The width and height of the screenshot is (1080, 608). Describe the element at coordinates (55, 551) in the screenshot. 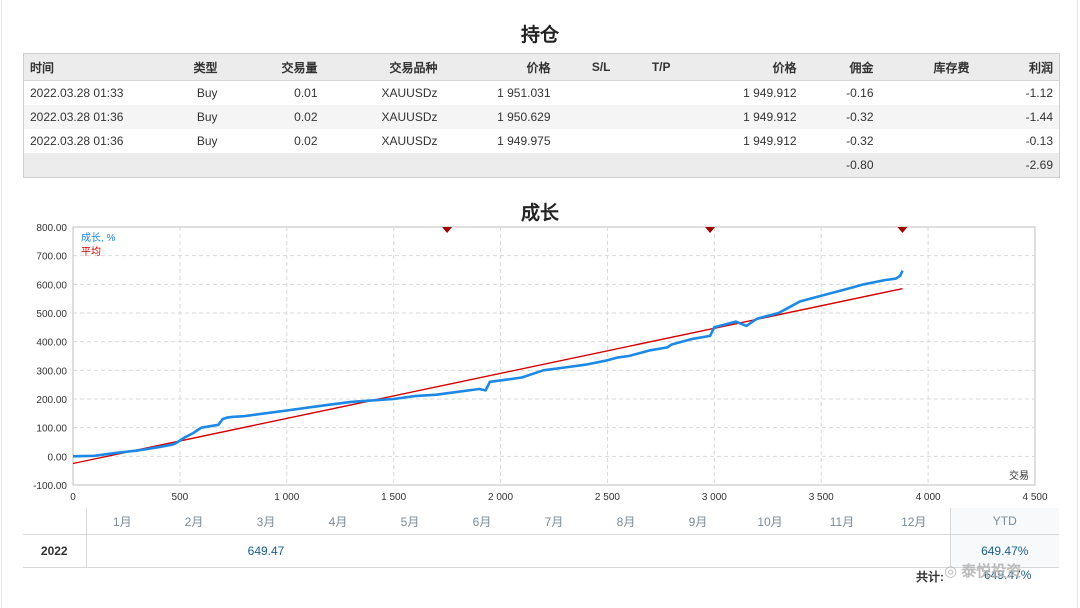

I see `year-label: 2022` at that location.